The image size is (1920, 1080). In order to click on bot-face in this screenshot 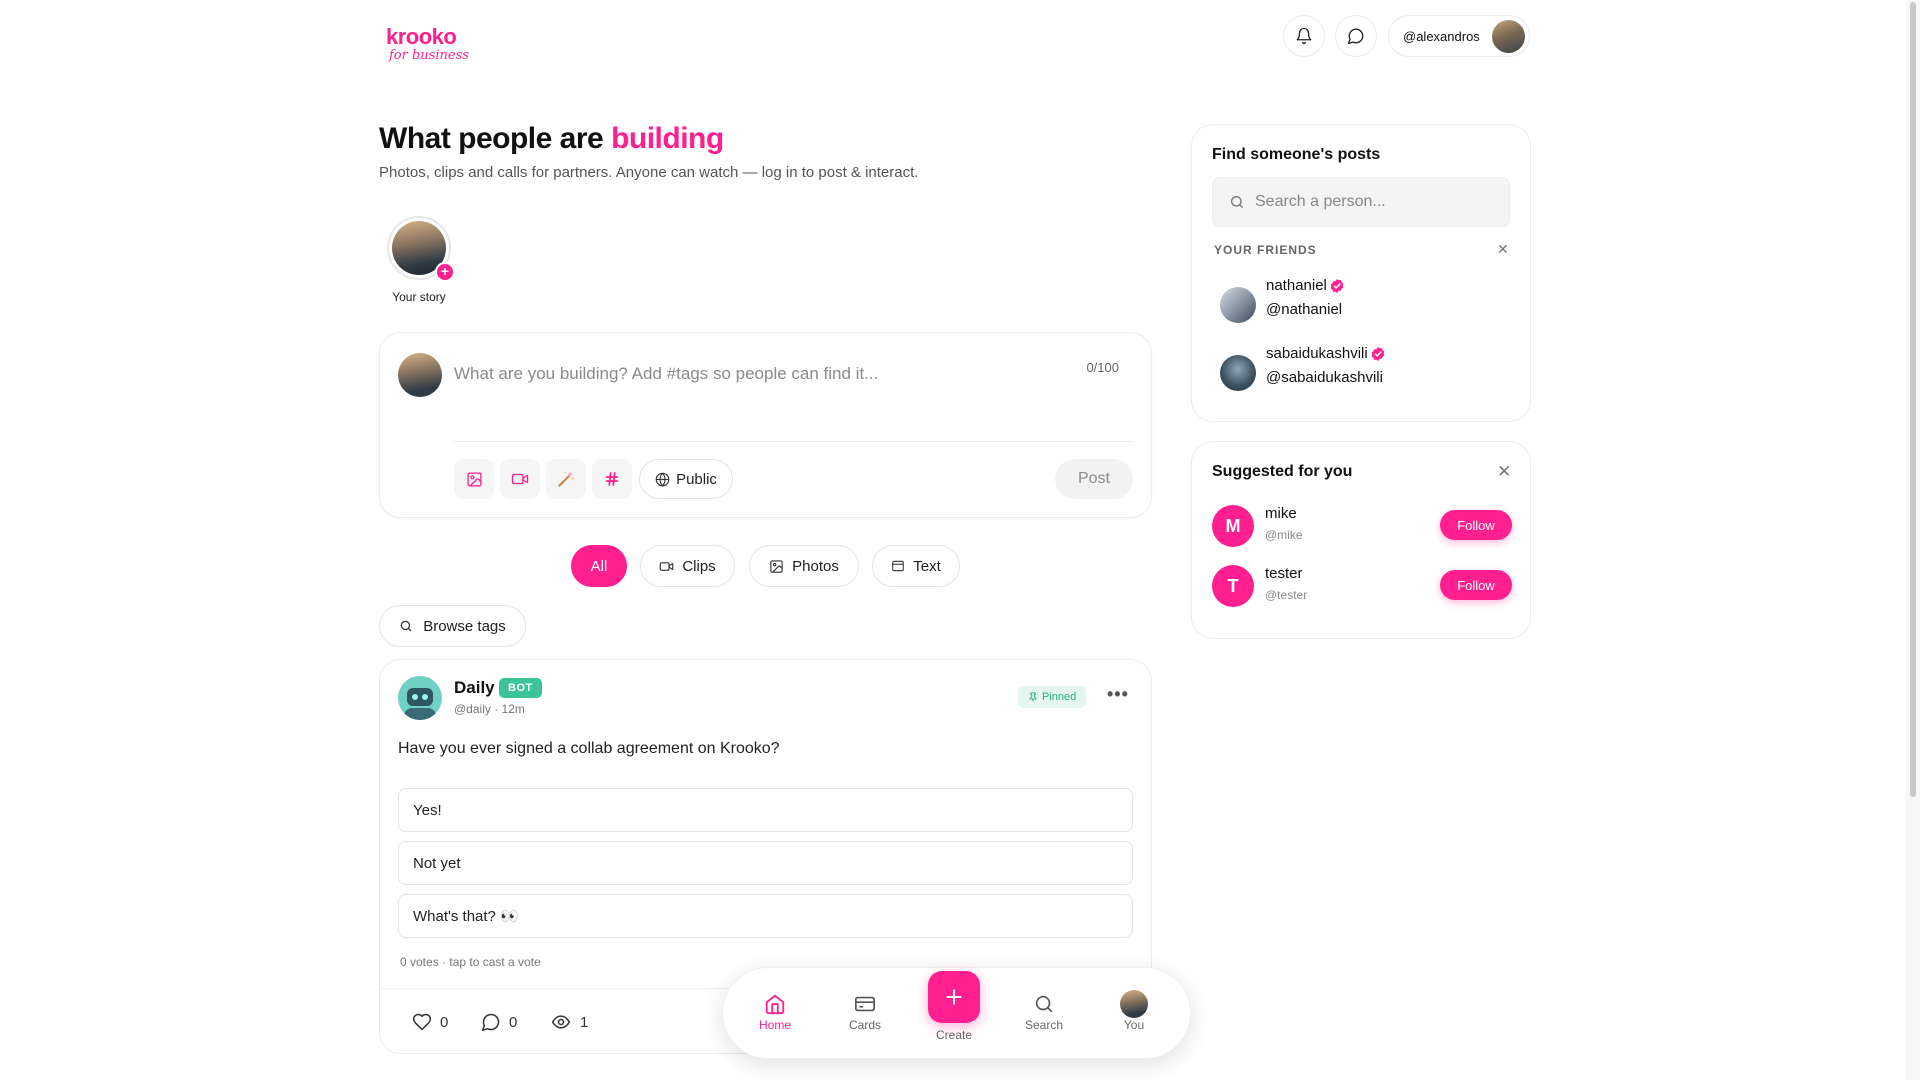, I will do `click(420, 697)`.